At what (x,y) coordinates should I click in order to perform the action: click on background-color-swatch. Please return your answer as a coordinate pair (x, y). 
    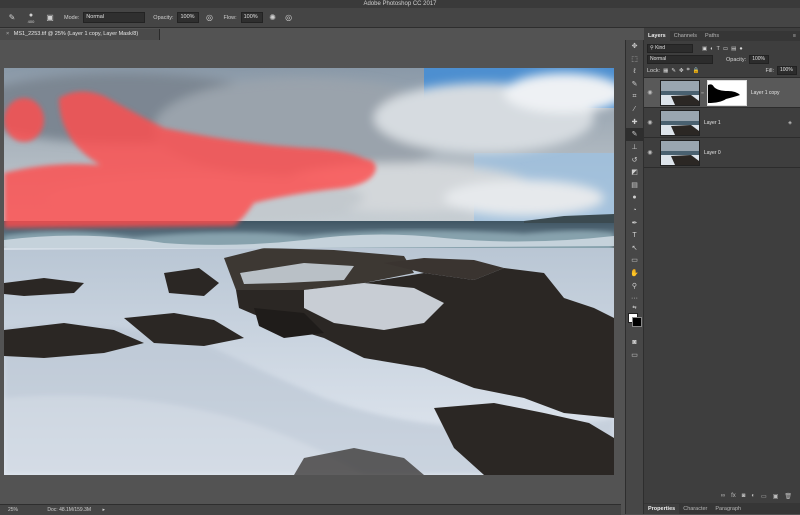
    Looking at the image, I should click on (637, 322).